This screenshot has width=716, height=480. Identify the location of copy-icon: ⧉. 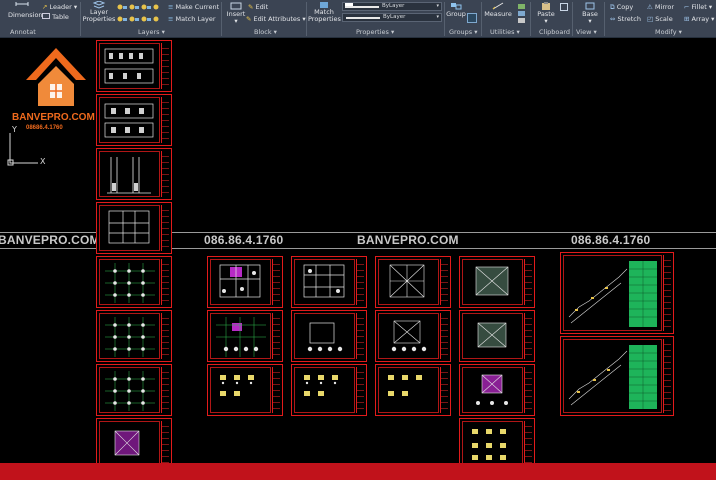
(612, 7).